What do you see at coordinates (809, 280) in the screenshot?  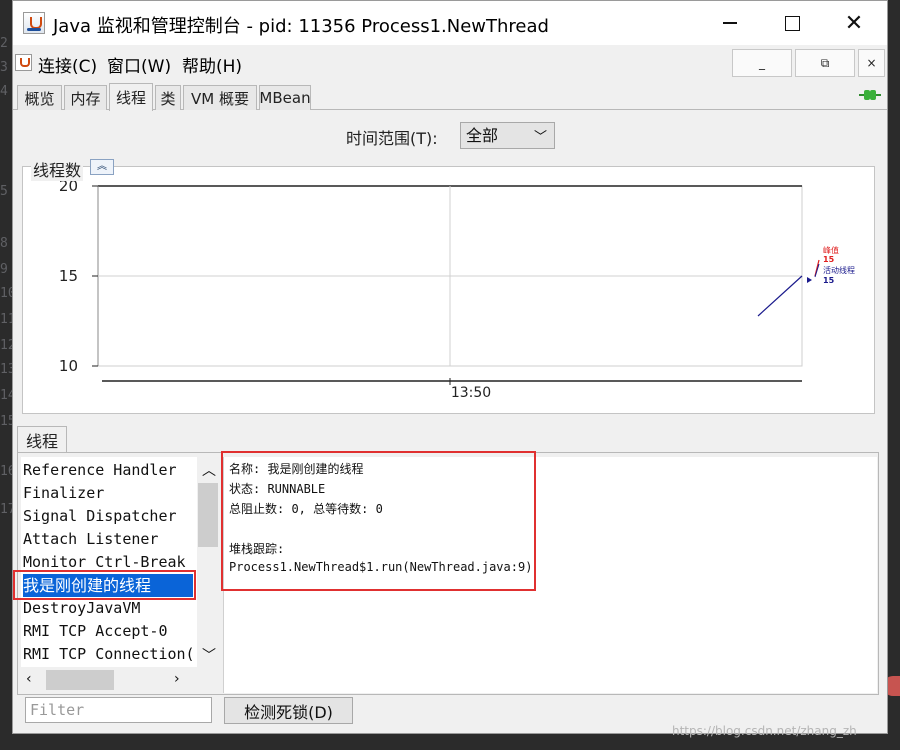 I see `legend-marker-active` at bounding box center [809, 280].